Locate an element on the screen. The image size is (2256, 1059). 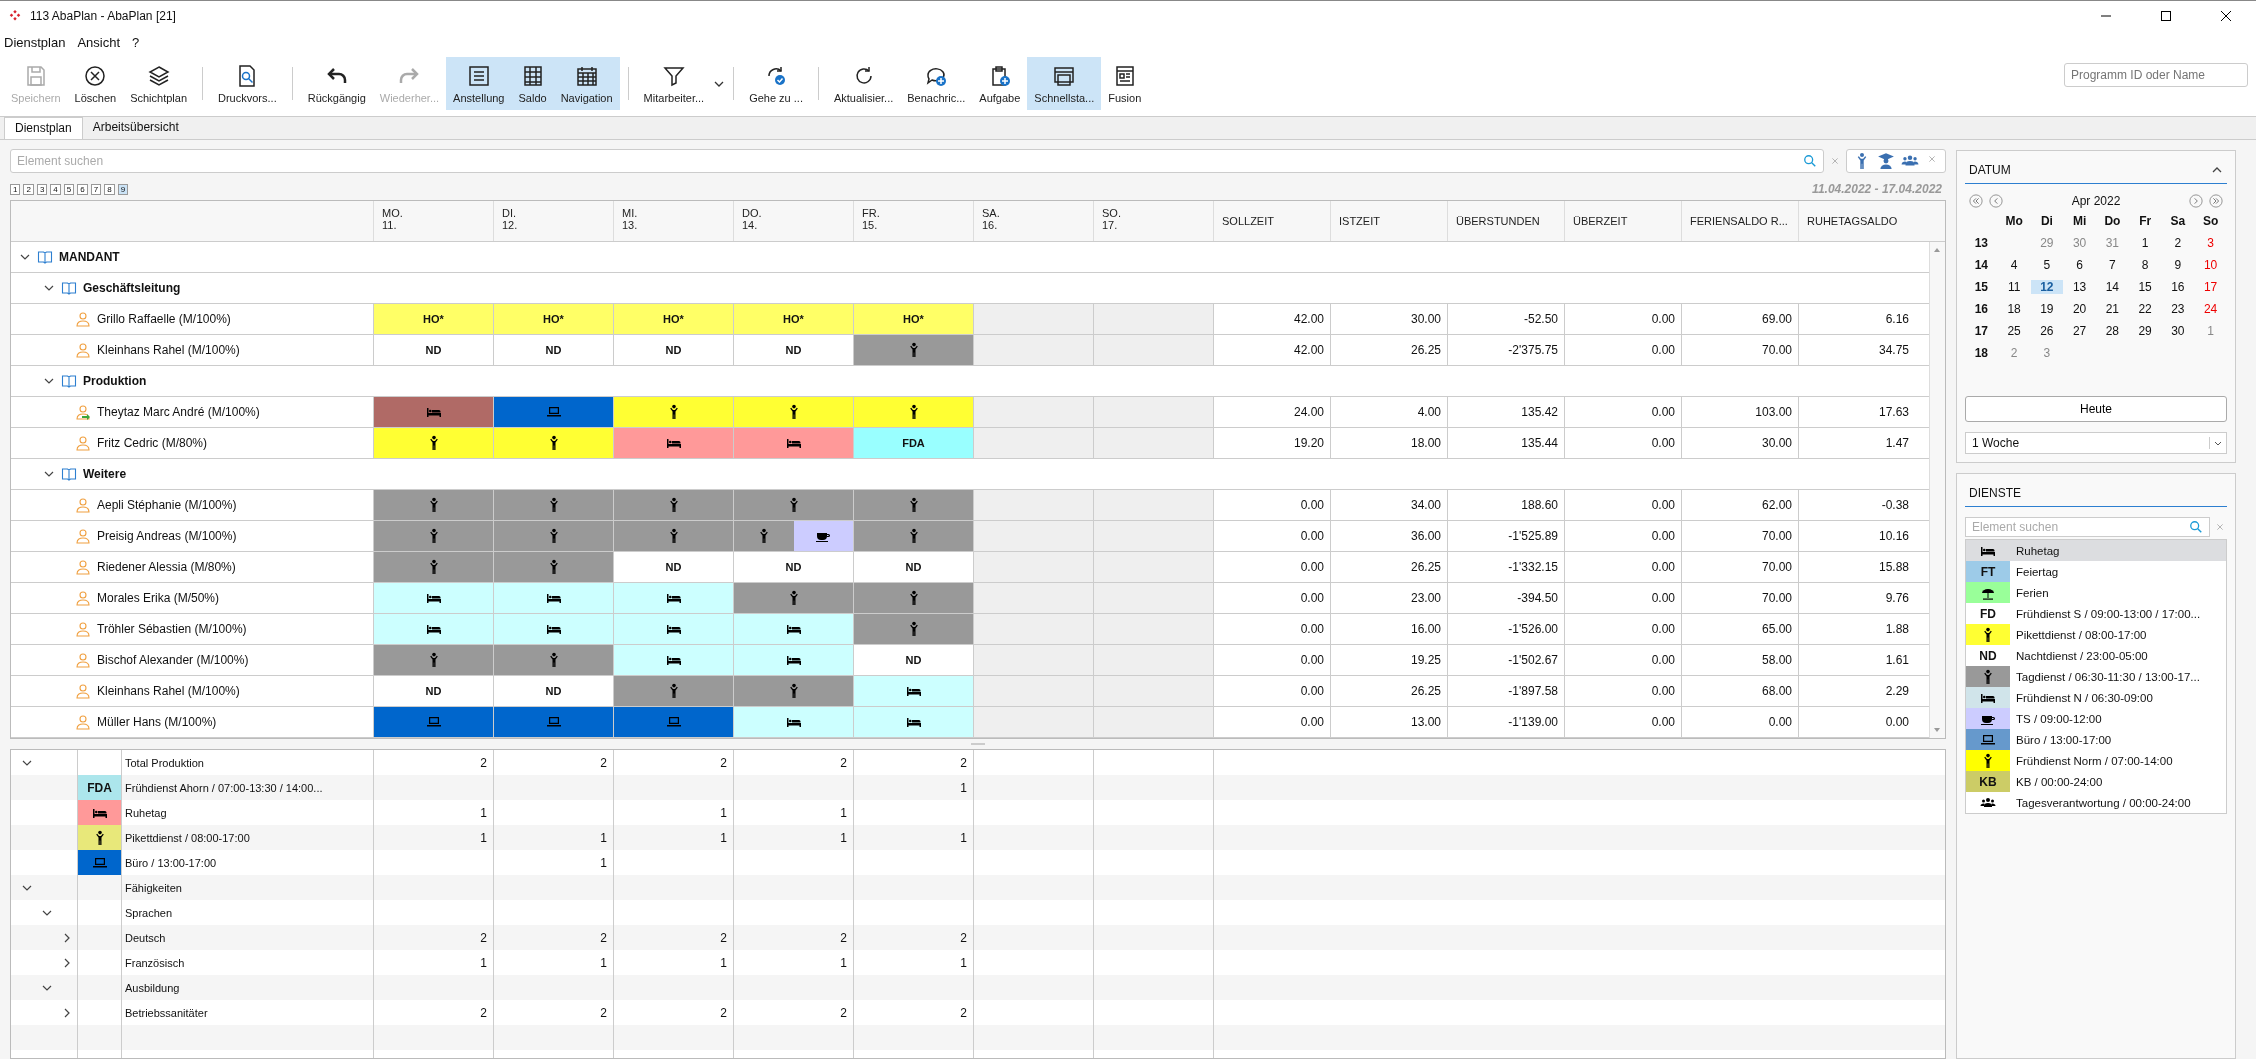
calendar-day: 17 is located at coordinates (2210, 287).